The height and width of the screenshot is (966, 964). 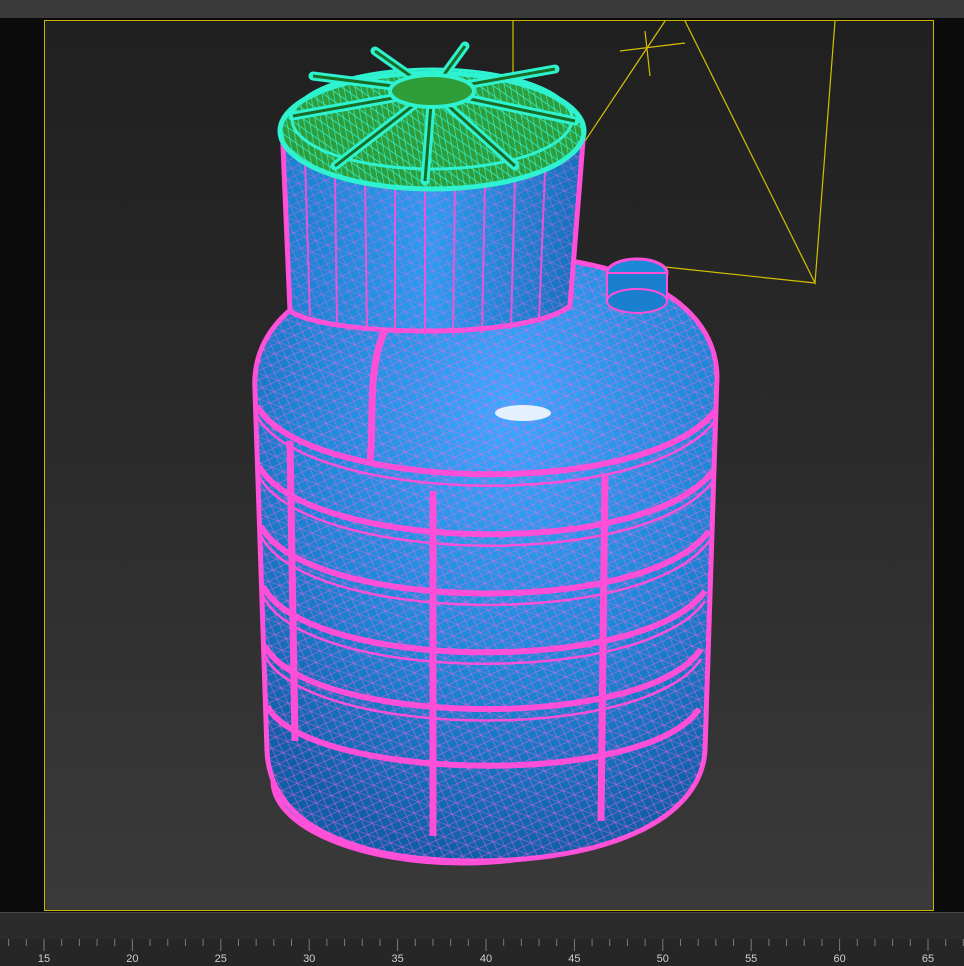 I want to click on viewport-title-bar, so click(x=482, y=9).